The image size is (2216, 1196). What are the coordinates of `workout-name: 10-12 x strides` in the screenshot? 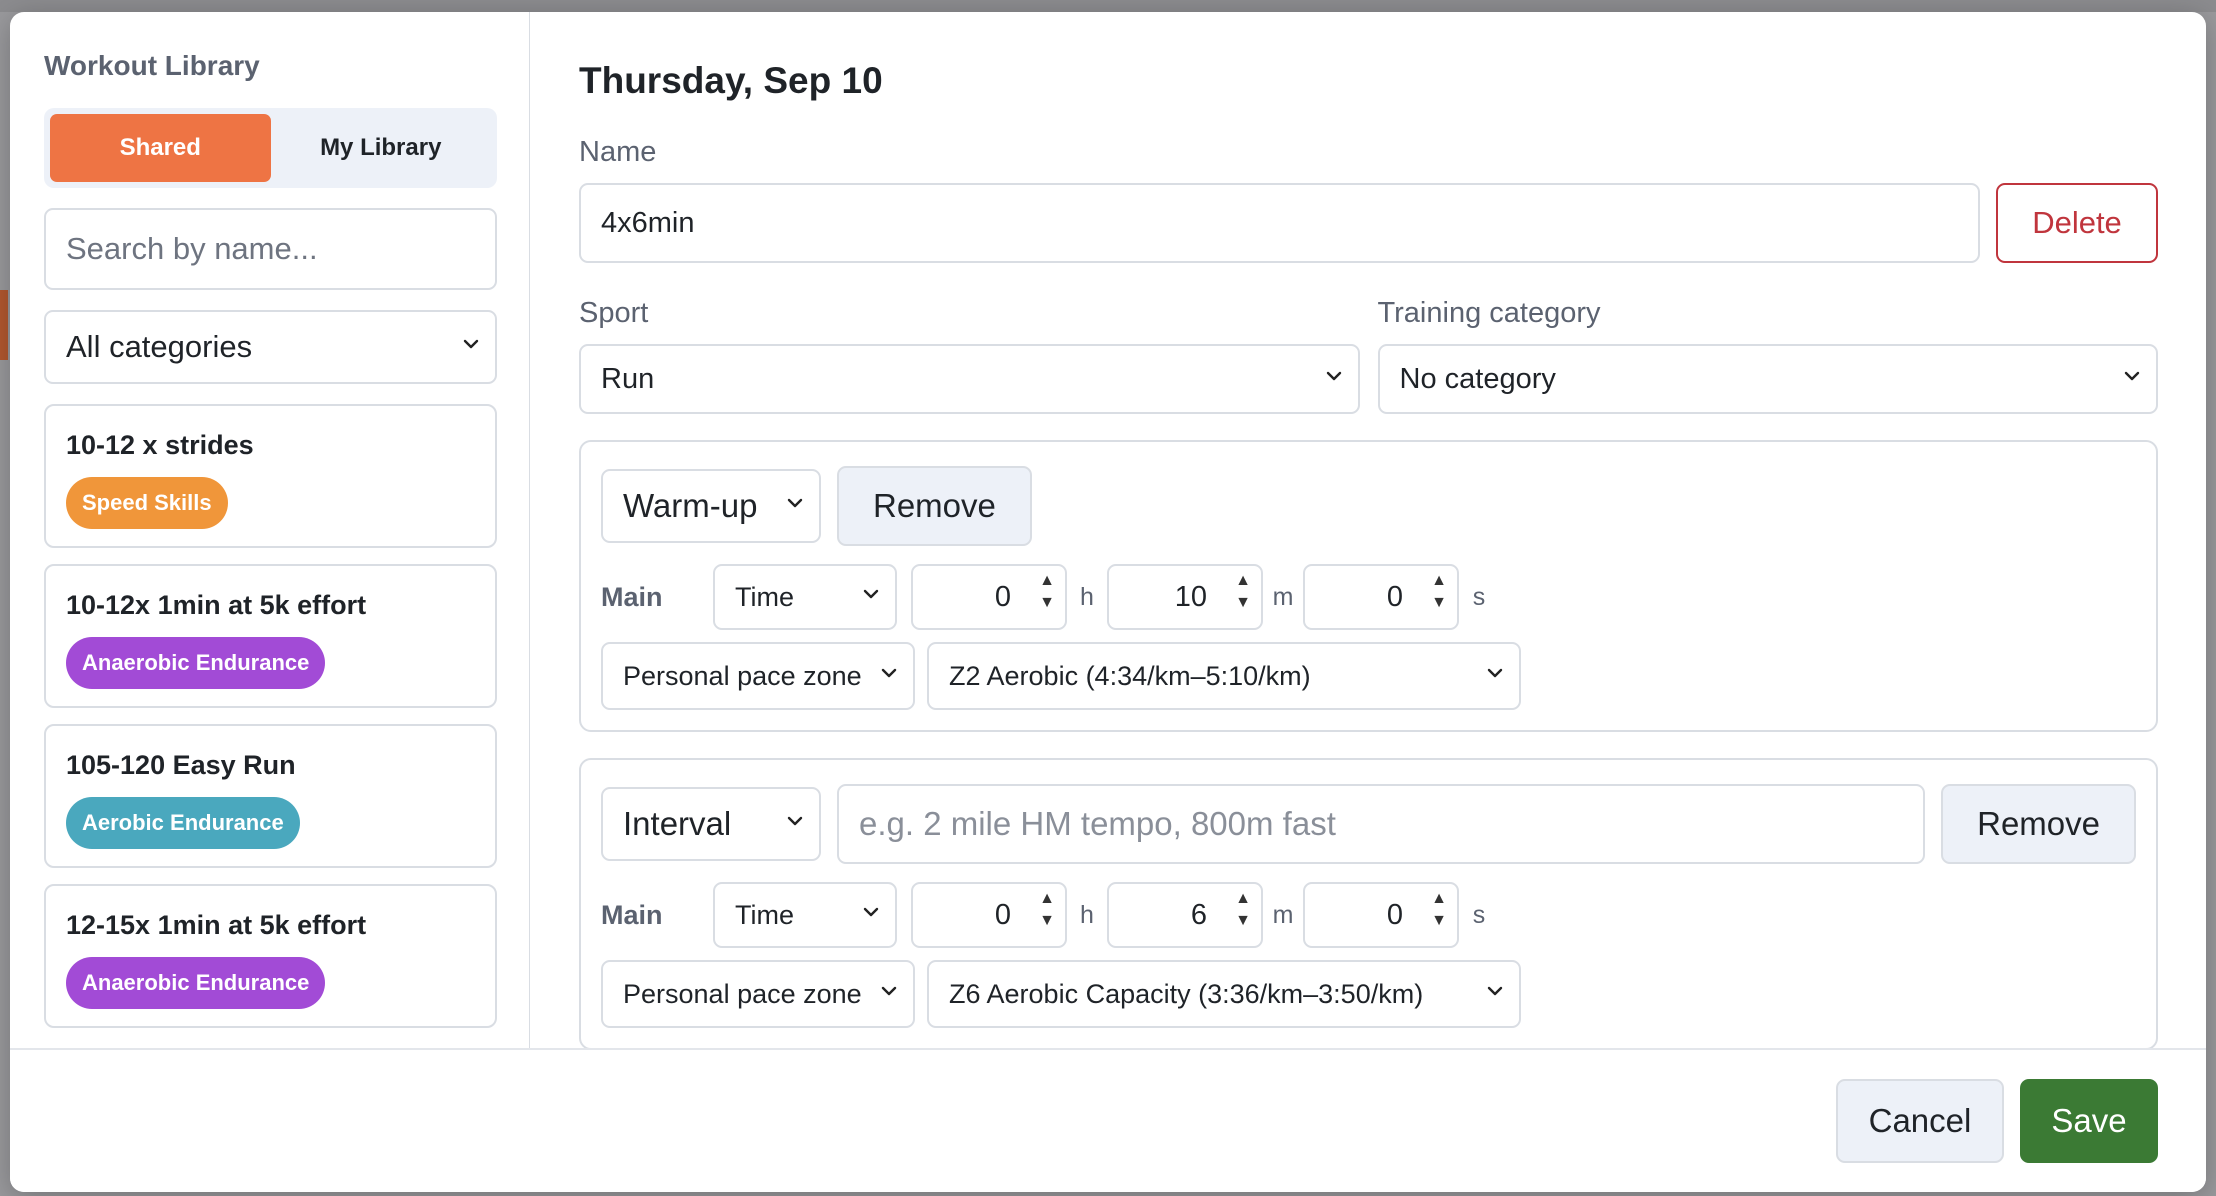 It's located at (160, 445).